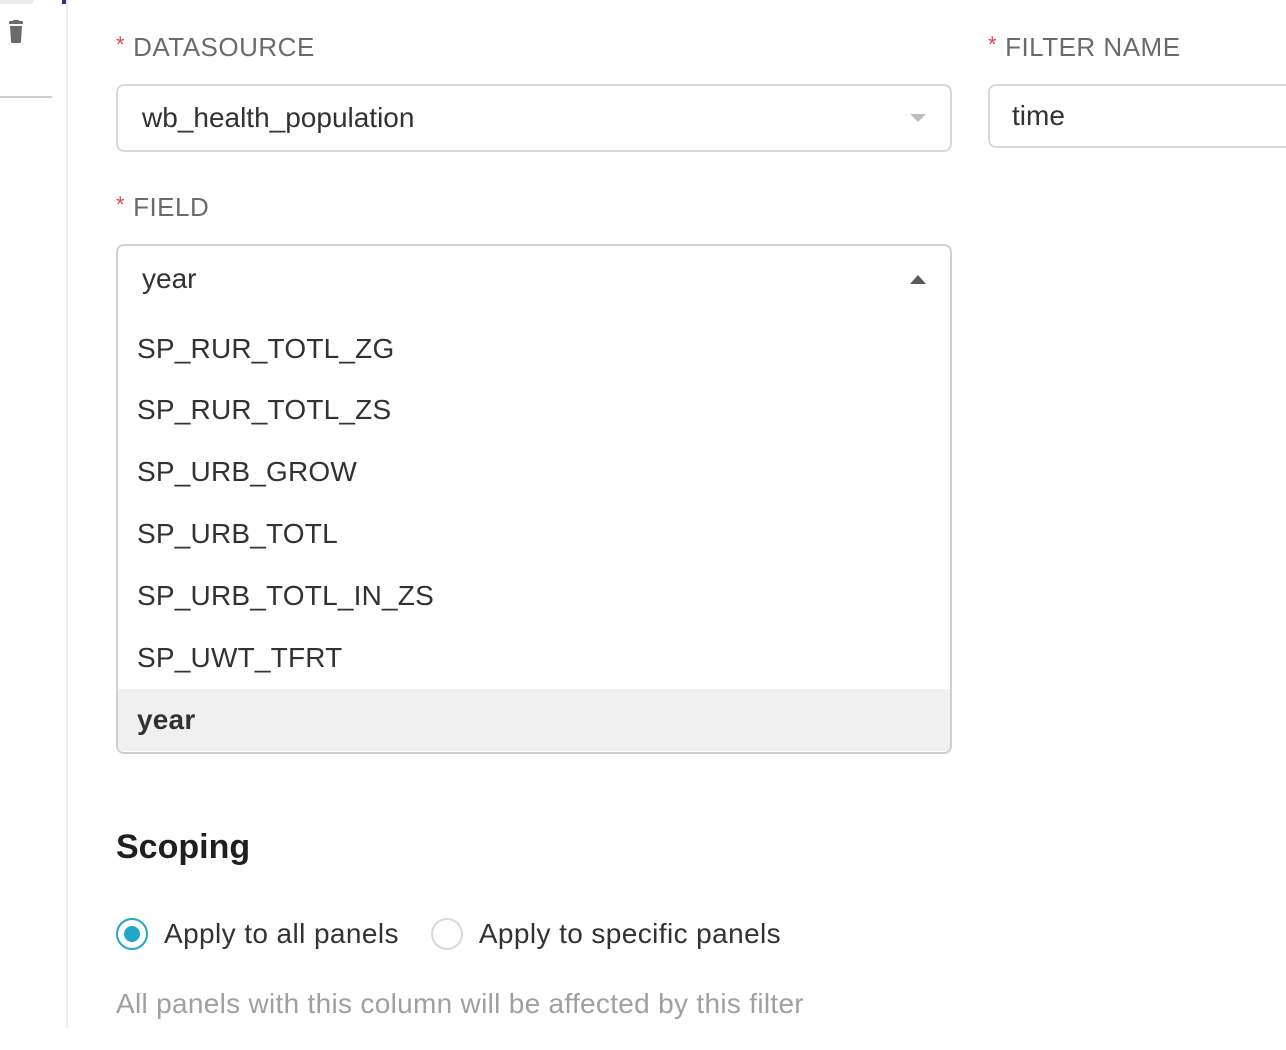 The width and height of the screenshot is (1286, 1050). Describe the element at coordinates (446, 934) in the screenshot. I see `radio-specific-panels` at that location.